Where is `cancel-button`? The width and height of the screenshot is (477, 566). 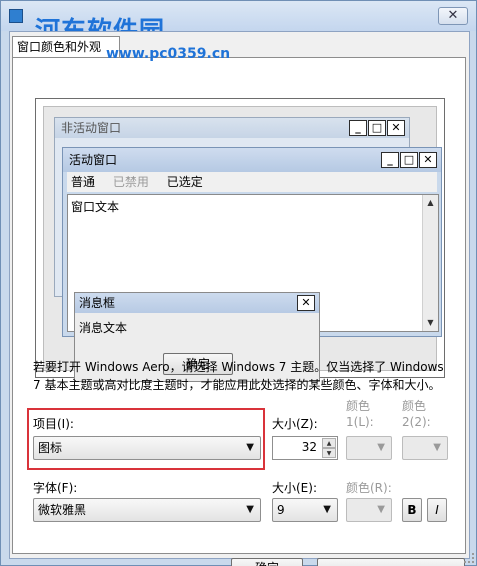 cancel-button is located at coordinates (391, 562).